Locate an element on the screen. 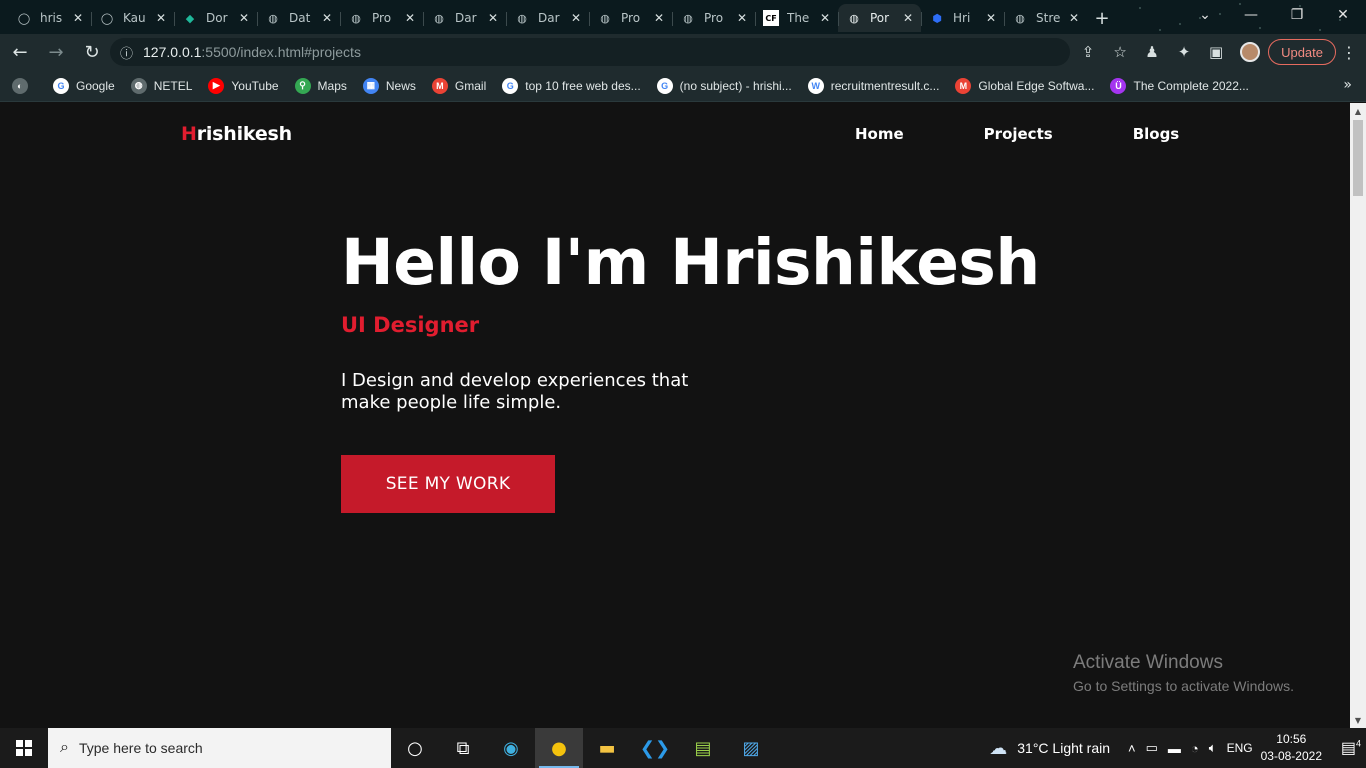 The height and width of the screenshot is (768, 1366). bookmark-item: G Google is located at coordinates (84, 85).